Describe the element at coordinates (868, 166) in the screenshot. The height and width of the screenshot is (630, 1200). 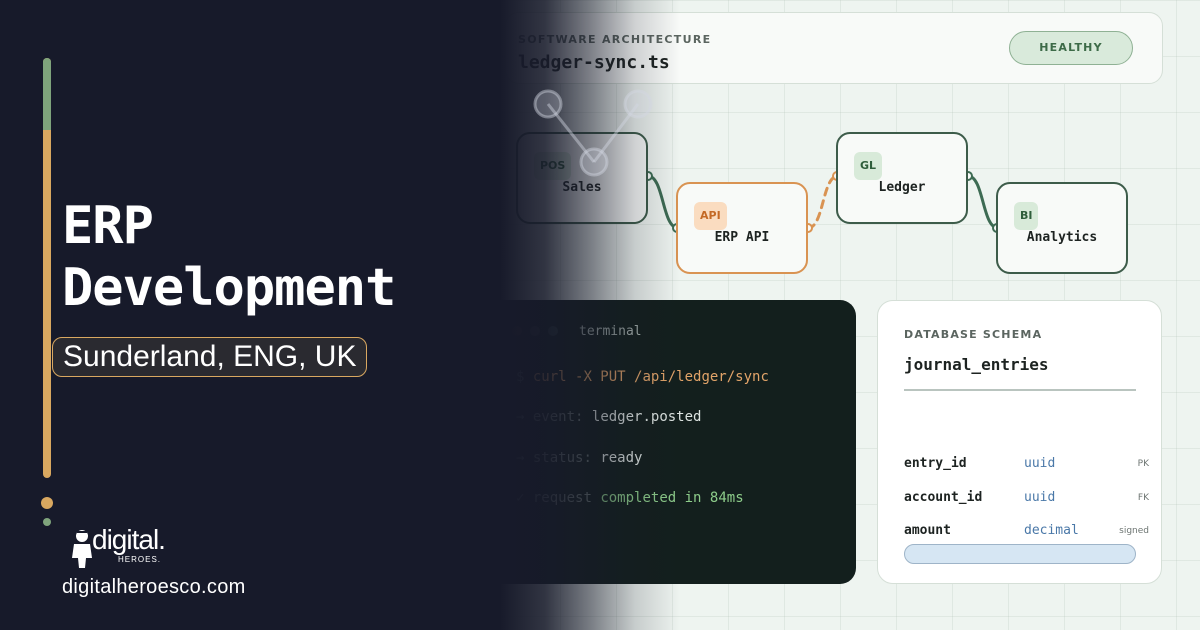
I see `node-badge-gl: GL` at that location.